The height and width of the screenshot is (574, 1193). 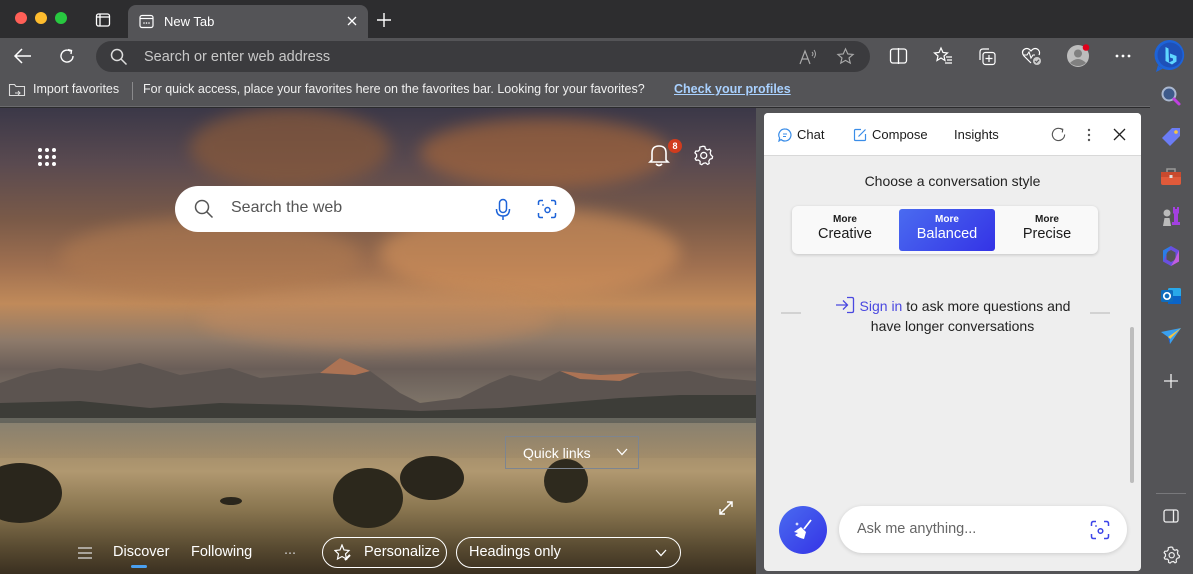 What do you see at coordinates (146, 21) in the screenshot?
I see `new-tab-page-icon` at bounding box center [146, 21].